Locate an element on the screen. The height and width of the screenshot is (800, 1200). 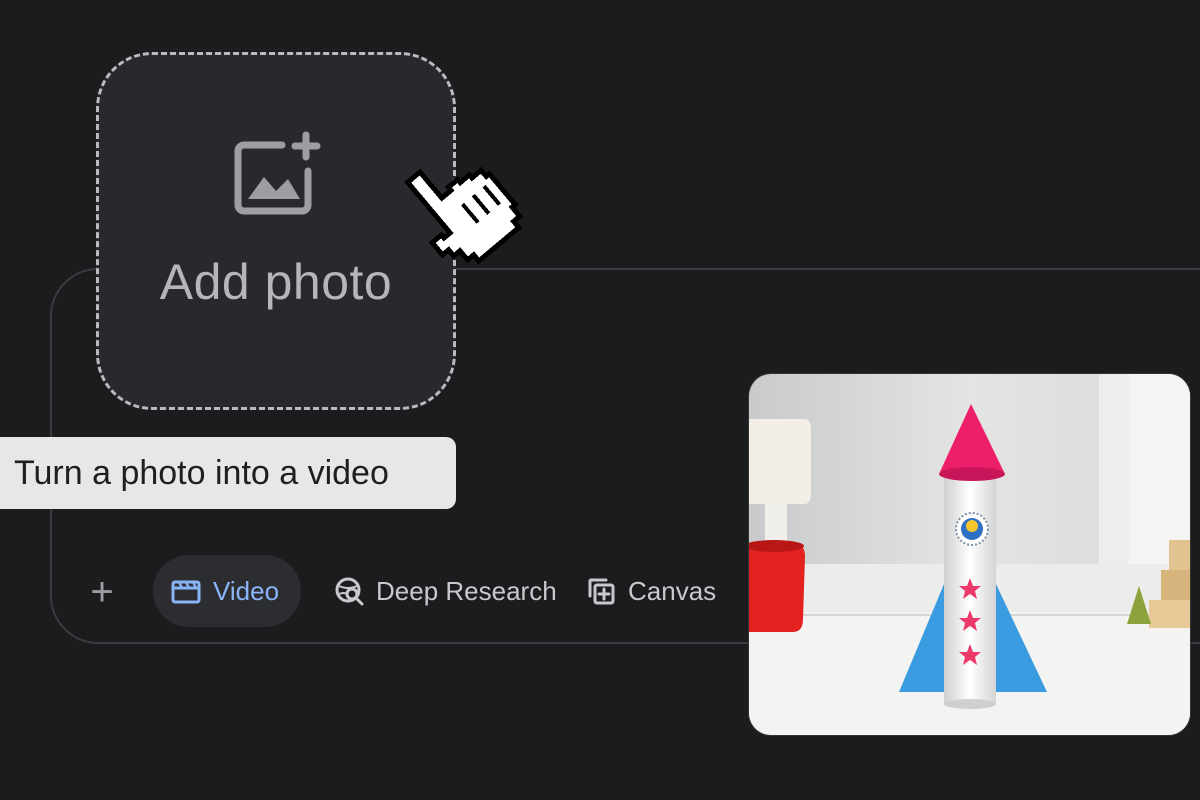
video-clapper-icon is located at coordinates (186, 592).